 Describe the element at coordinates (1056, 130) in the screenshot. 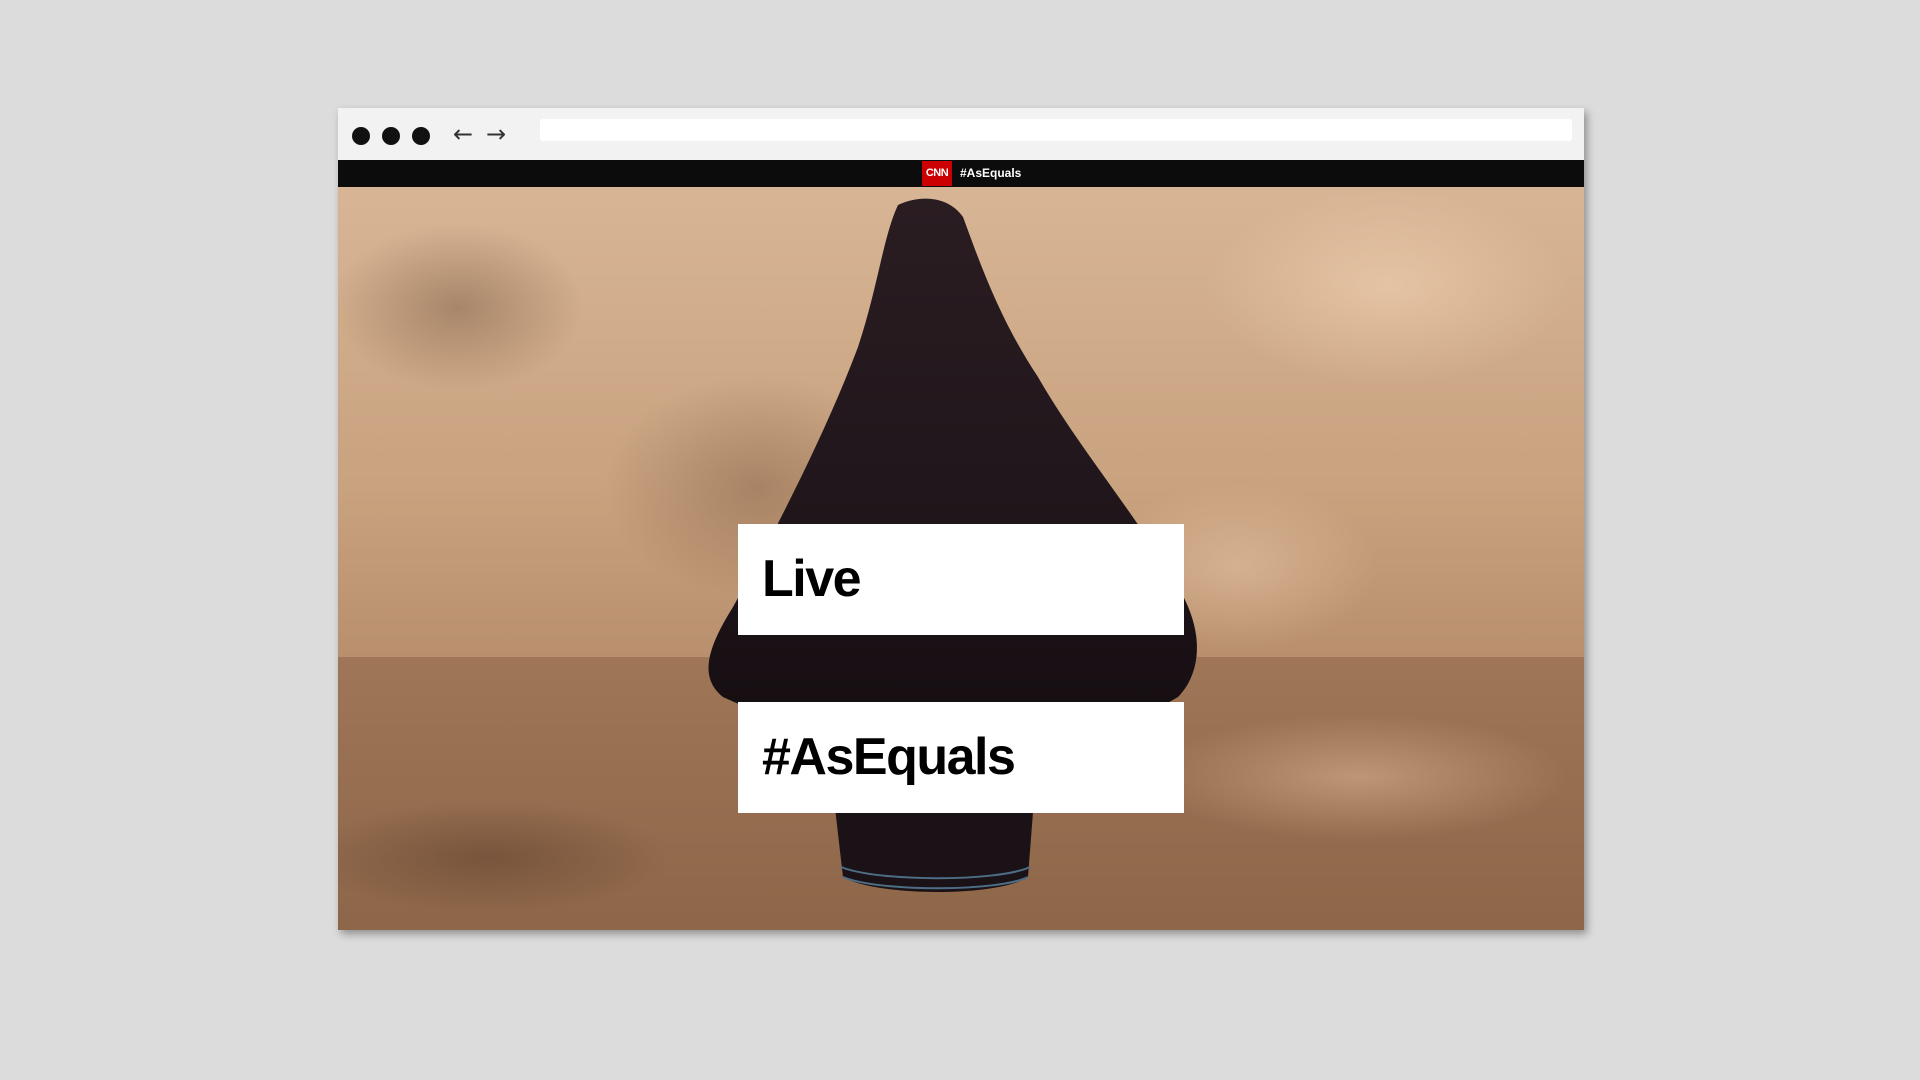

I see `address-bar` at that location.